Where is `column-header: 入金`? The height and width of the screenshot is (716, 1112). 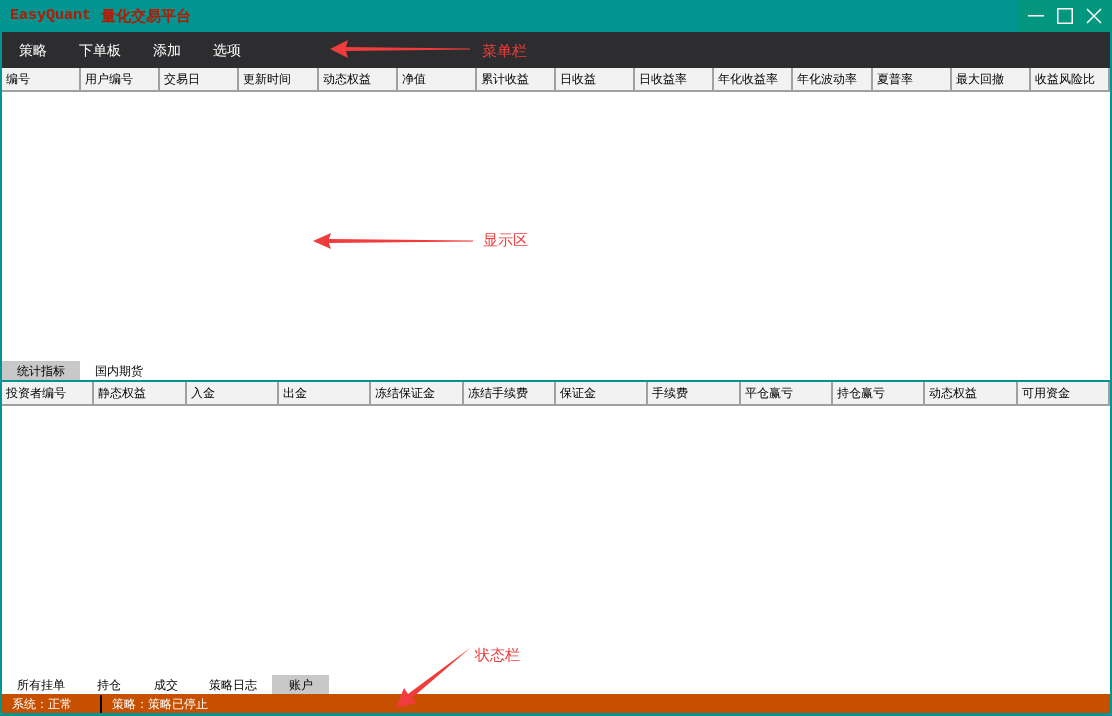
column-header: 入金 is located at coordinates (232, 394).